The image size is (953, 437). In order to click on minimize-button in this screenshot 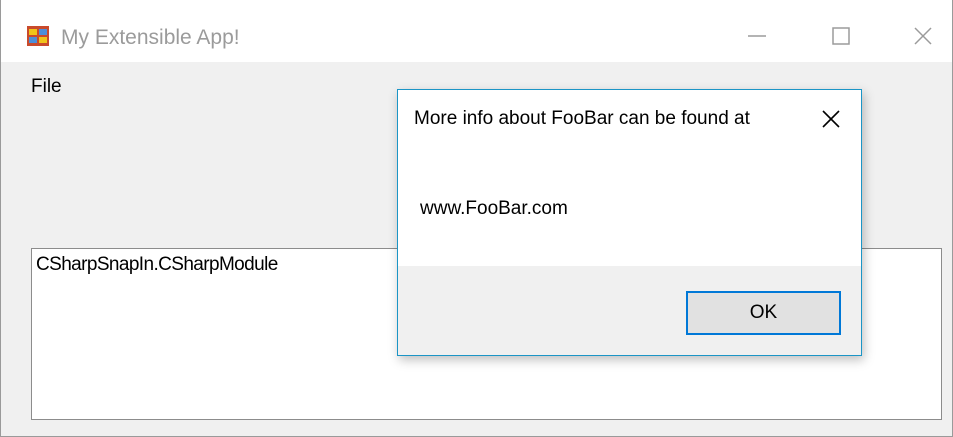, I will do `click(757, 36)`.